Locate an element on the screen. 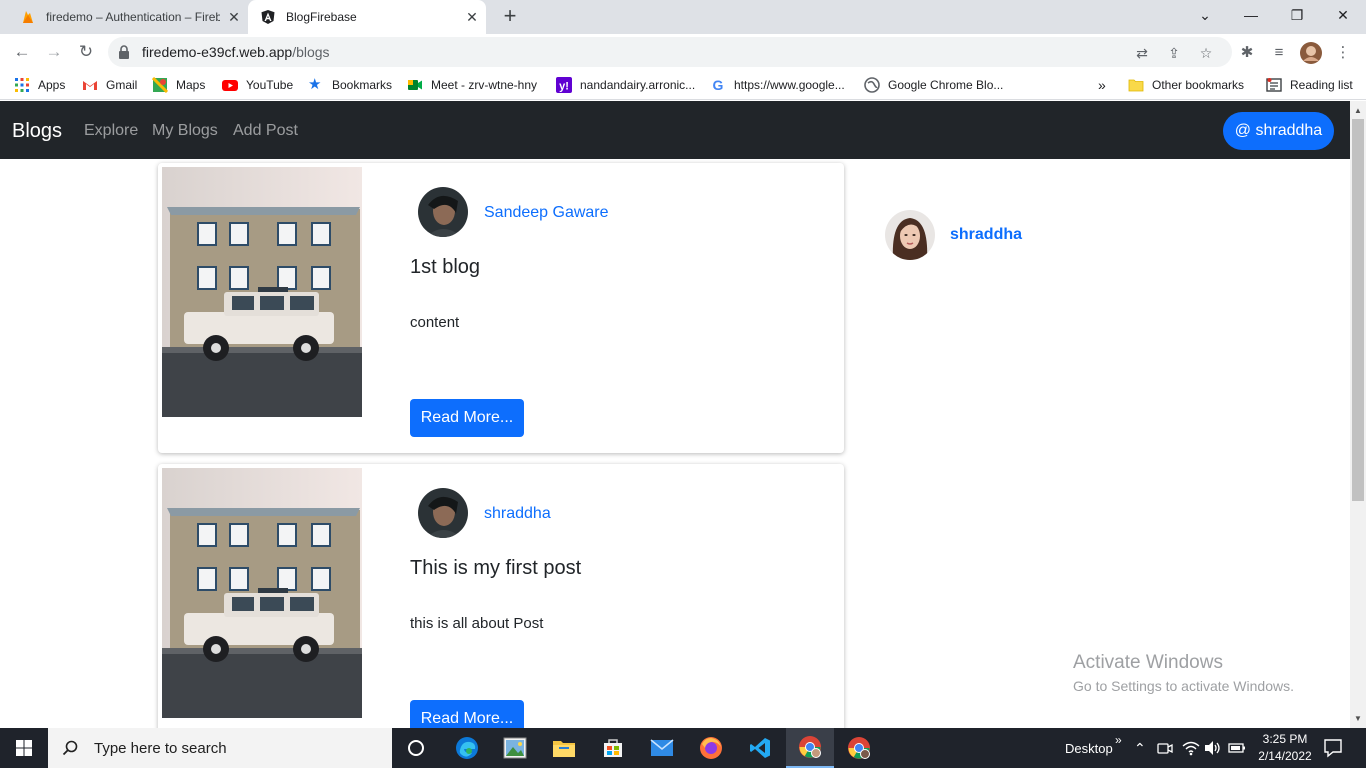 This screenshot has height=768, width=1366. post-author-link: shraddha is located at coordinates (517, 514).